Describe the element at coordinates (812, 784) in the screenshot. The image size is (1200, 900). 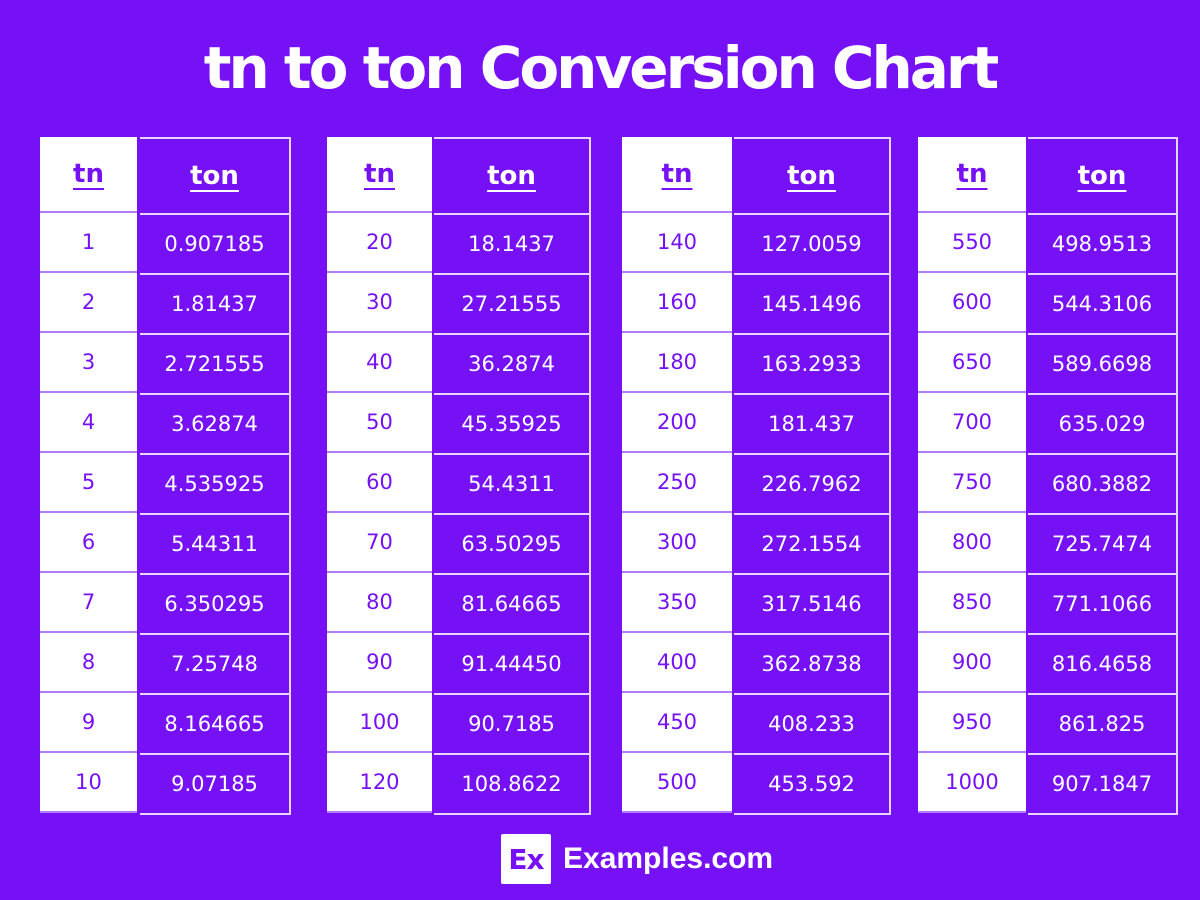
I see `cell-ton: 453.592` at that location.